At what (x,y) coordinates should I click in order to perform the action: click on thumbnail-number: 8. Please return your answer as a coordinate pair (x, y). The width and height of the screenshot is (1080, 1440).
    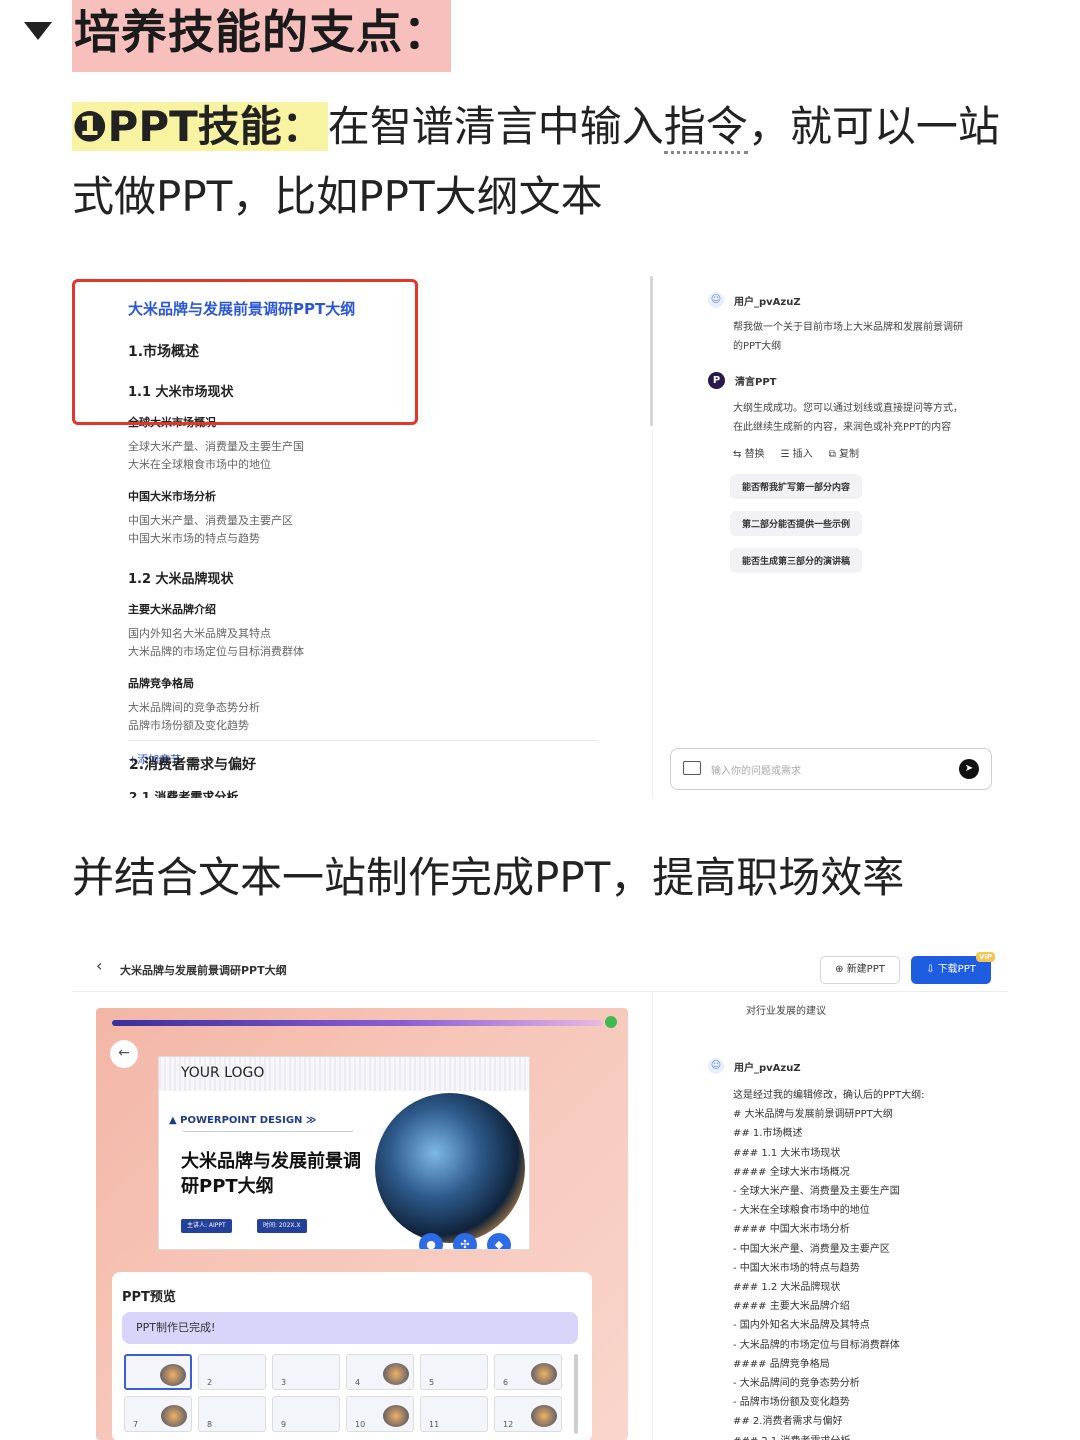
    Looking at the image, I should click on (210, 1424).